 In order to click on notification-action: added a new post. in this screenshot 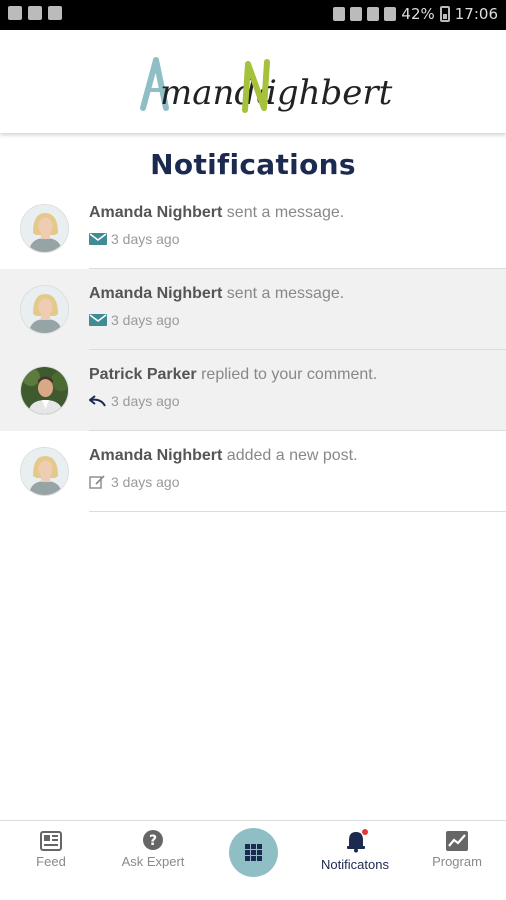, I will do `click(292, 455)`.